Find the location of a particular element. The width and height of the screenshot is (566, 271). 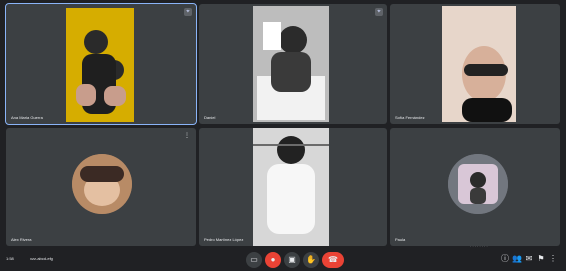

activities-icon: ⚑ is located at coordinates (541, 258).